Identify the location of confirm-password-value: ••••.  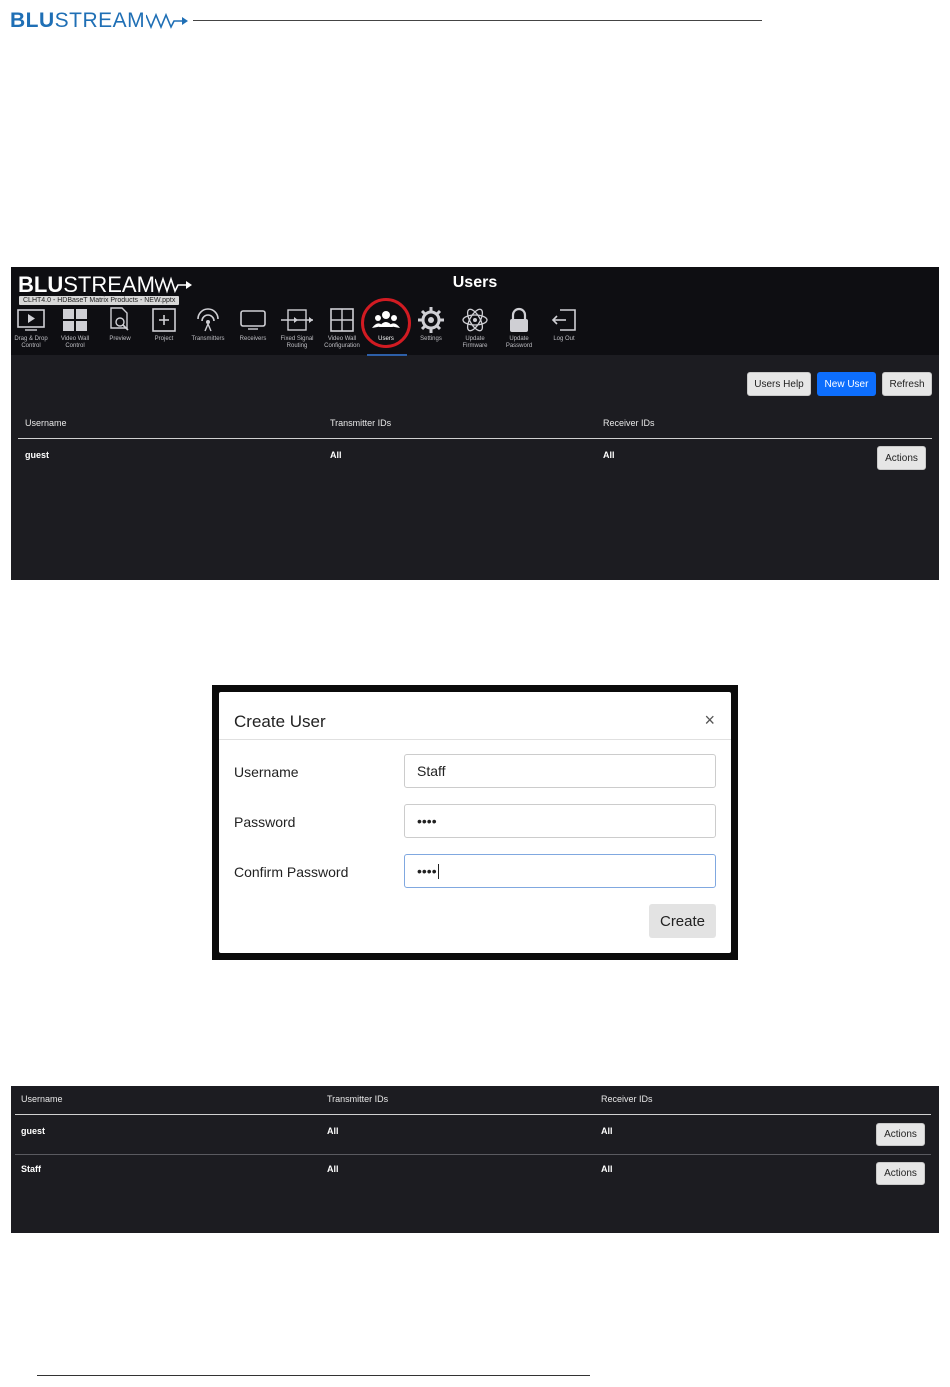
(427, 871).